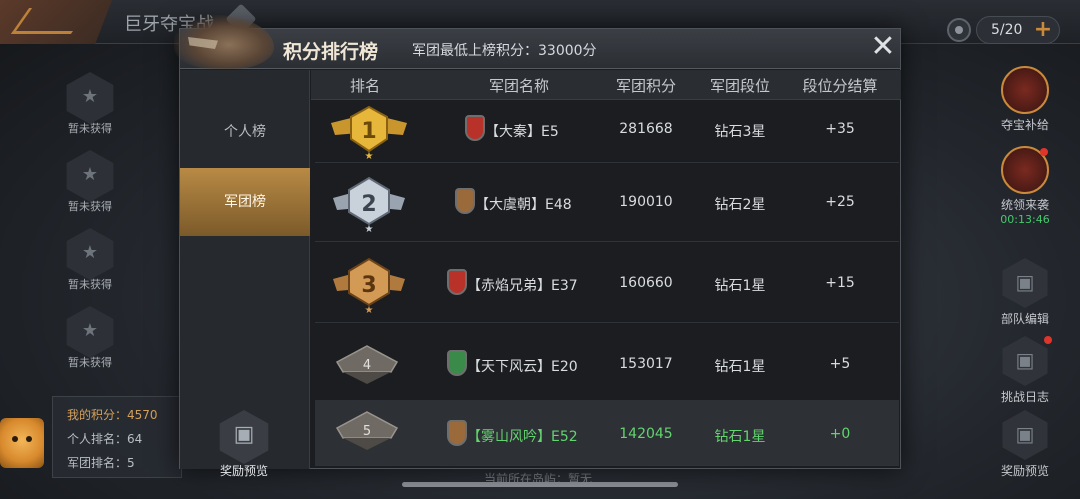 The image size is (1080, 499). I want to click on home-indicator, so click(540, 484).